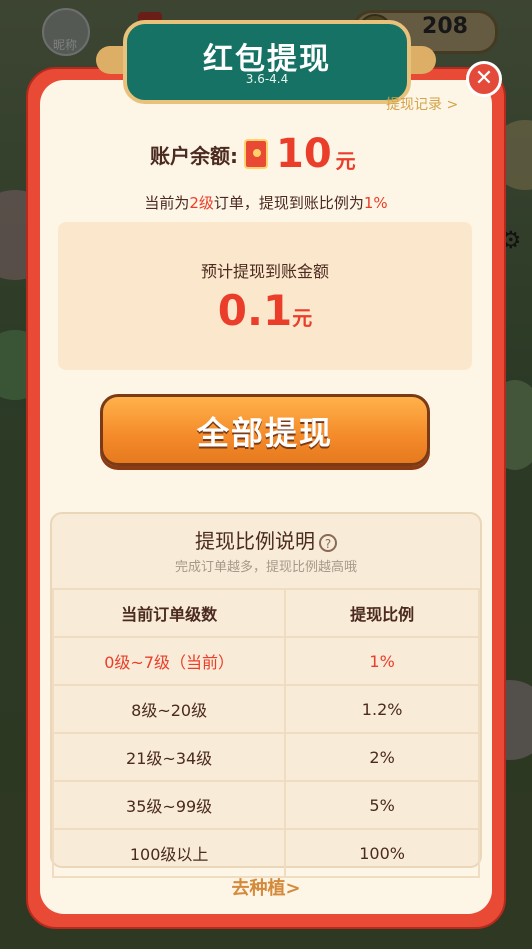  Describe the element at coordinates (382, 853) in the screenshot. I see `table-cell-ratio: 100%` at that location.